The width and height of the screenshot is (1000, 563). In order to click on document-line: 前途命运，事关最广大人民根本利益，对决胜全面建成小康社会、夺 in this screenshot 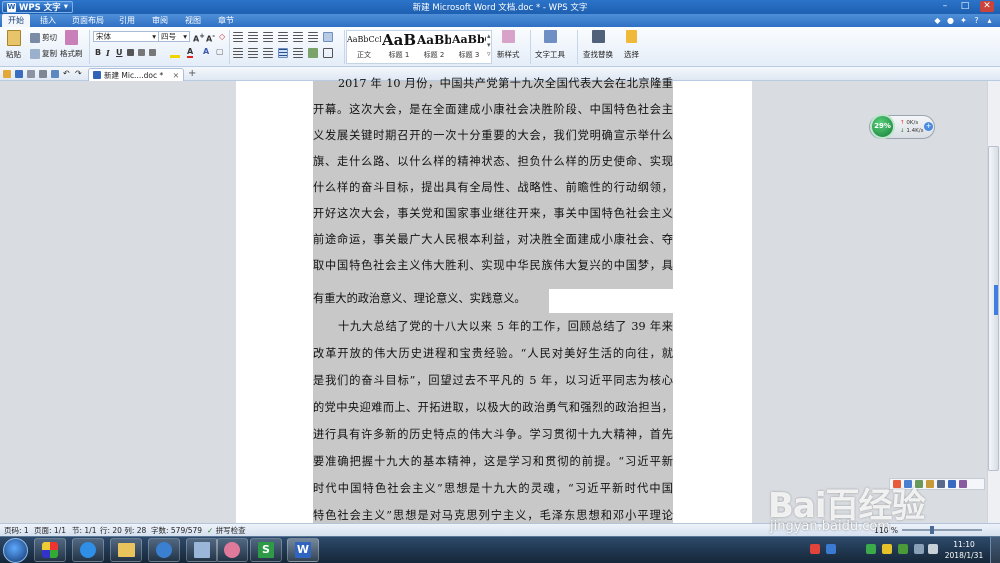, I will do `click(493, 240)`.